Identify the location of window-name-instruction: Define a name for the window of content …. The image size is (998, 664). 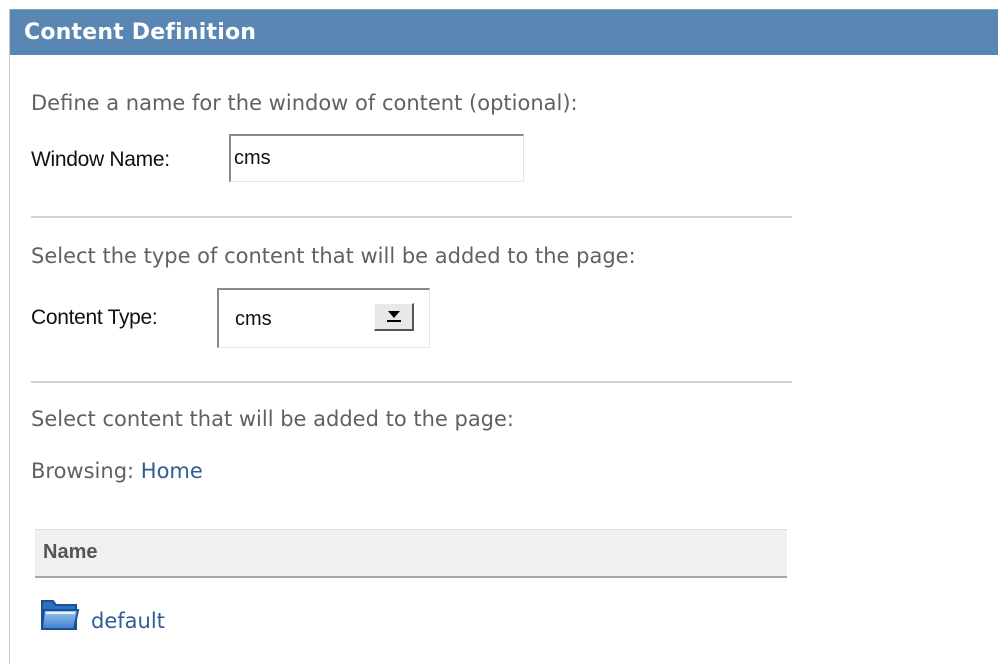
(304, 103).